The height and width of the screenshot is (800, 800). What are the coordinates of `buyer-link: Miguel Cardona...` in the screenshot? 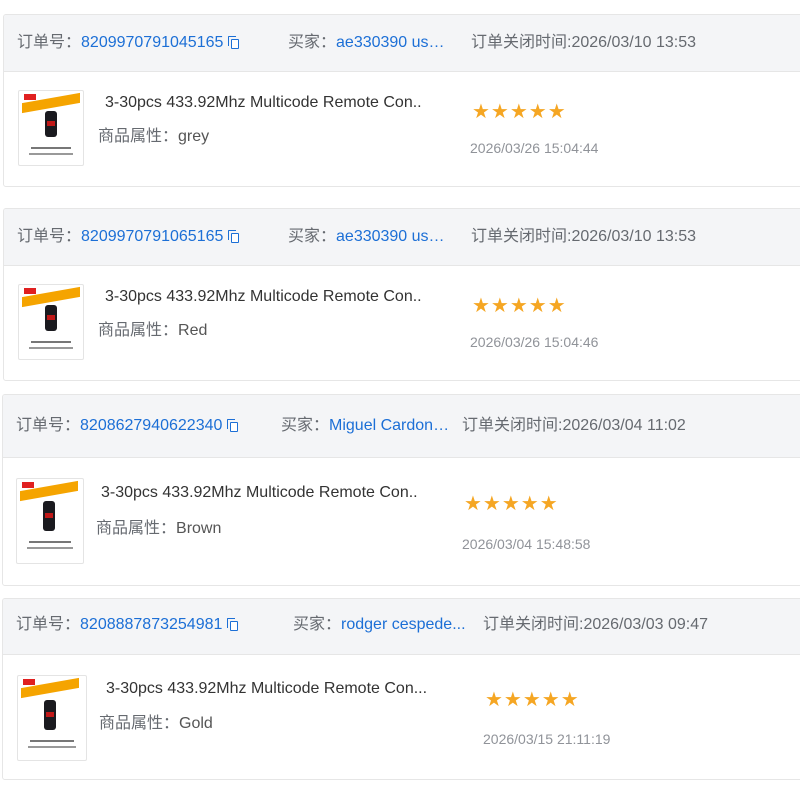 It's located at (391, 426).